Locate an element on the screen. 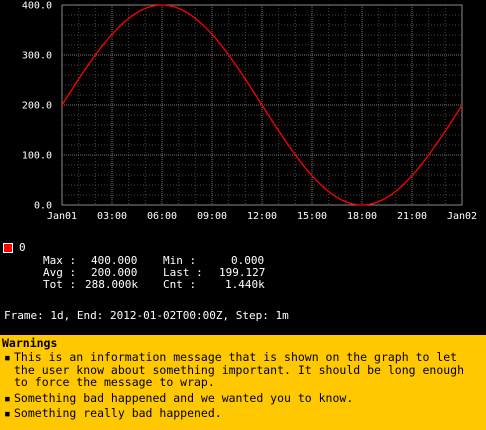 The image size is (486, 430). x-tick-label: 06:00 is located at coordinates (162, 216).